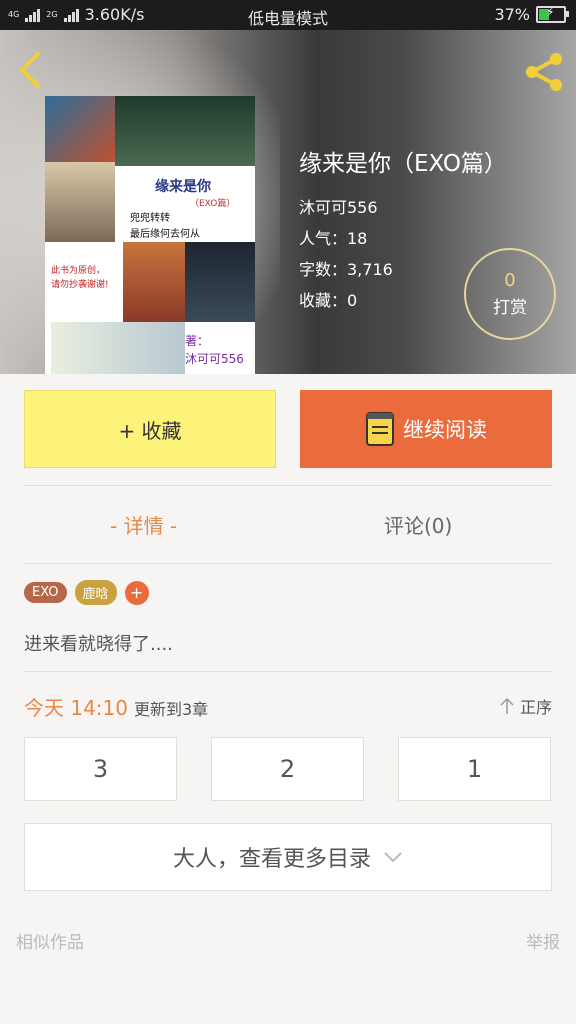 Image resolution: width=576 pixels, height=1024 pixels. Describe the element at coordinates (474, 769) in the screenshot. I see `chapter-button: 1` at that location.